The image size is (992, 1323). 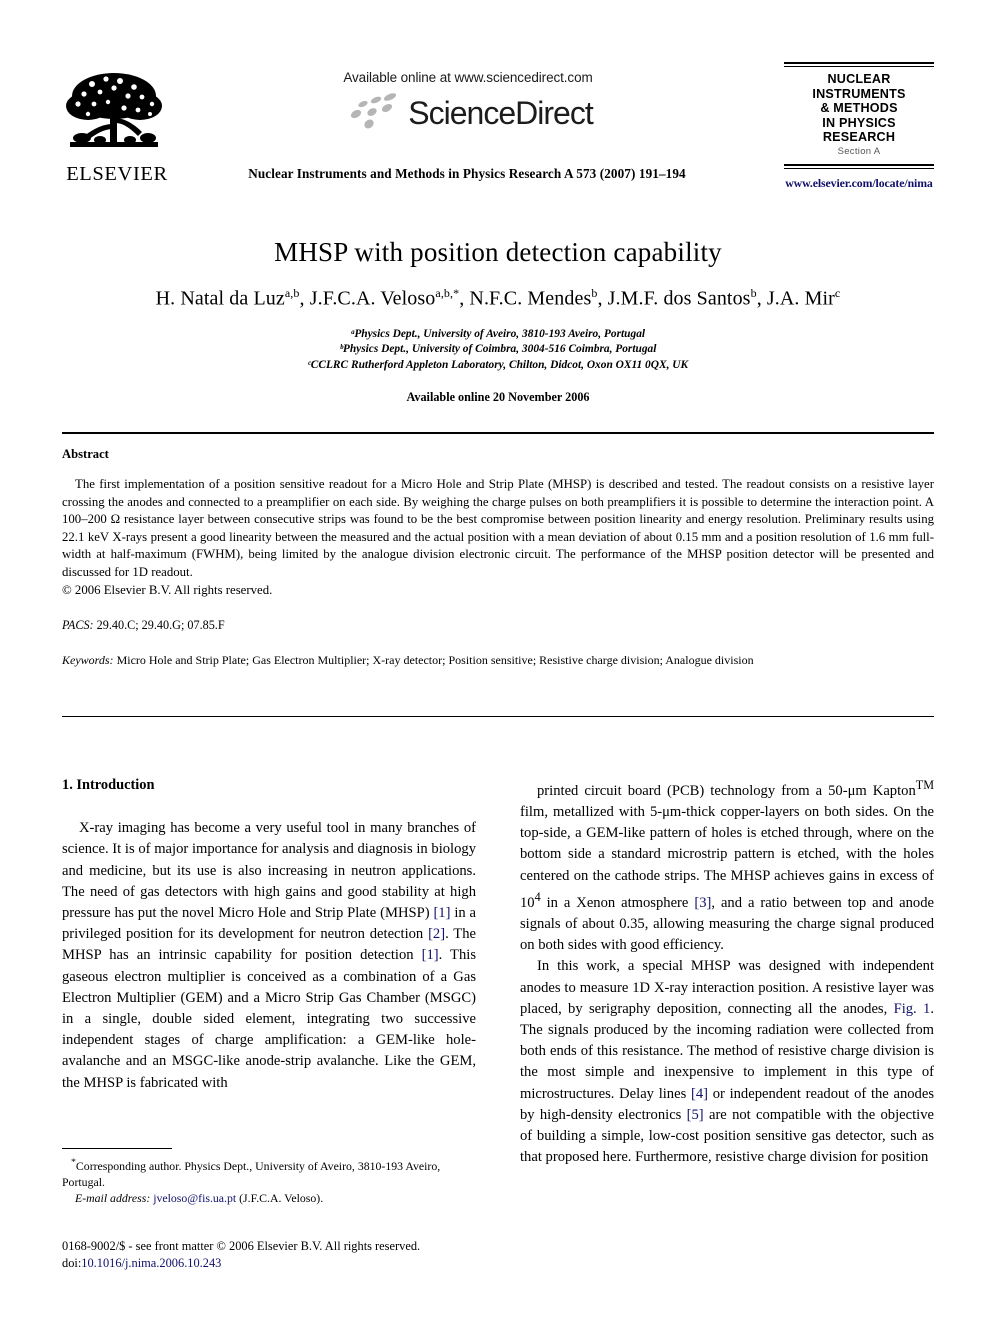 I want to click on email-link: jveloso@fis.ua.pt, so click(x=194, y=1198).